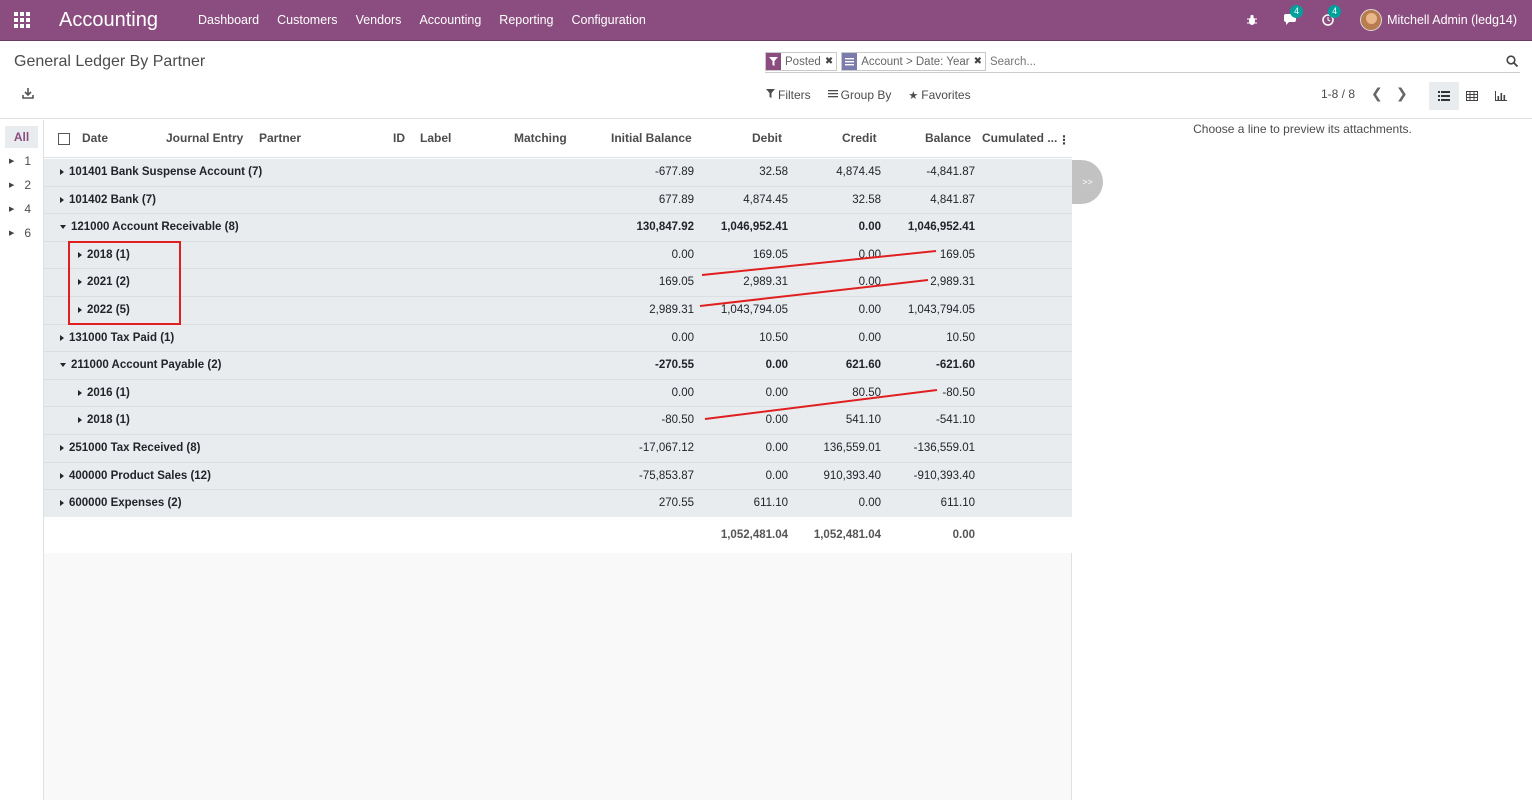  What do you see at coordinates (149, 227) in the screenshot?
I see `group-name: 121000 Account Receivable (8)` at bounding box center [149, 227].